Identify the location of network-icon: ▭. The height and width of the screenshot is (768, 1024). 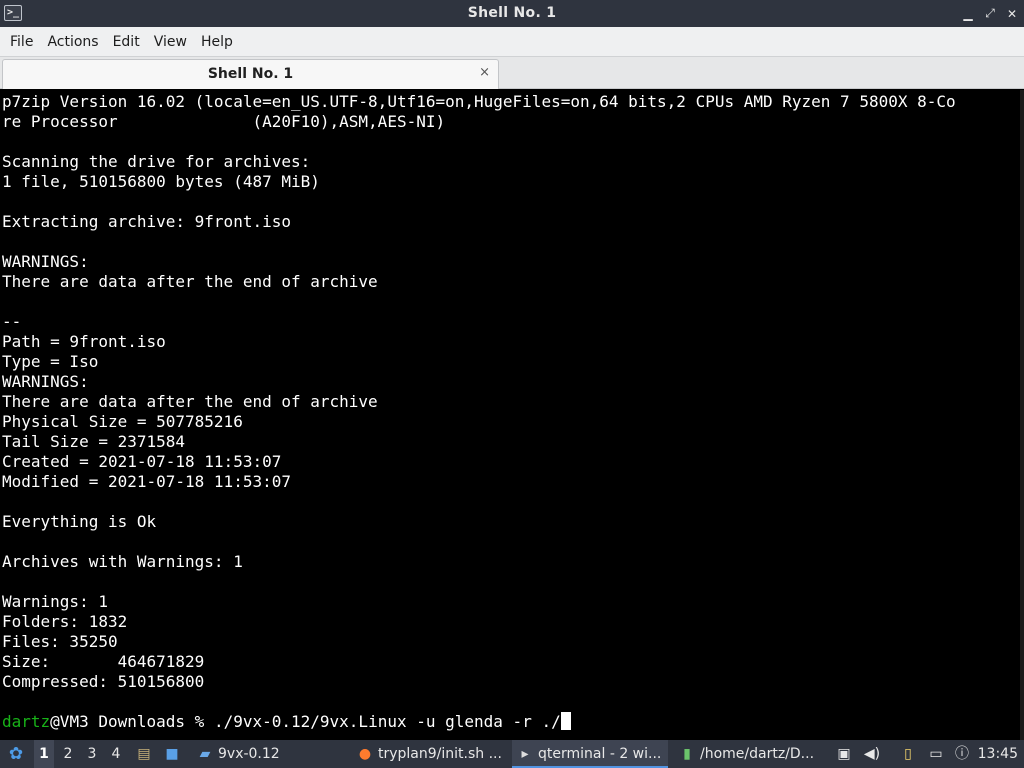
(936, 754).